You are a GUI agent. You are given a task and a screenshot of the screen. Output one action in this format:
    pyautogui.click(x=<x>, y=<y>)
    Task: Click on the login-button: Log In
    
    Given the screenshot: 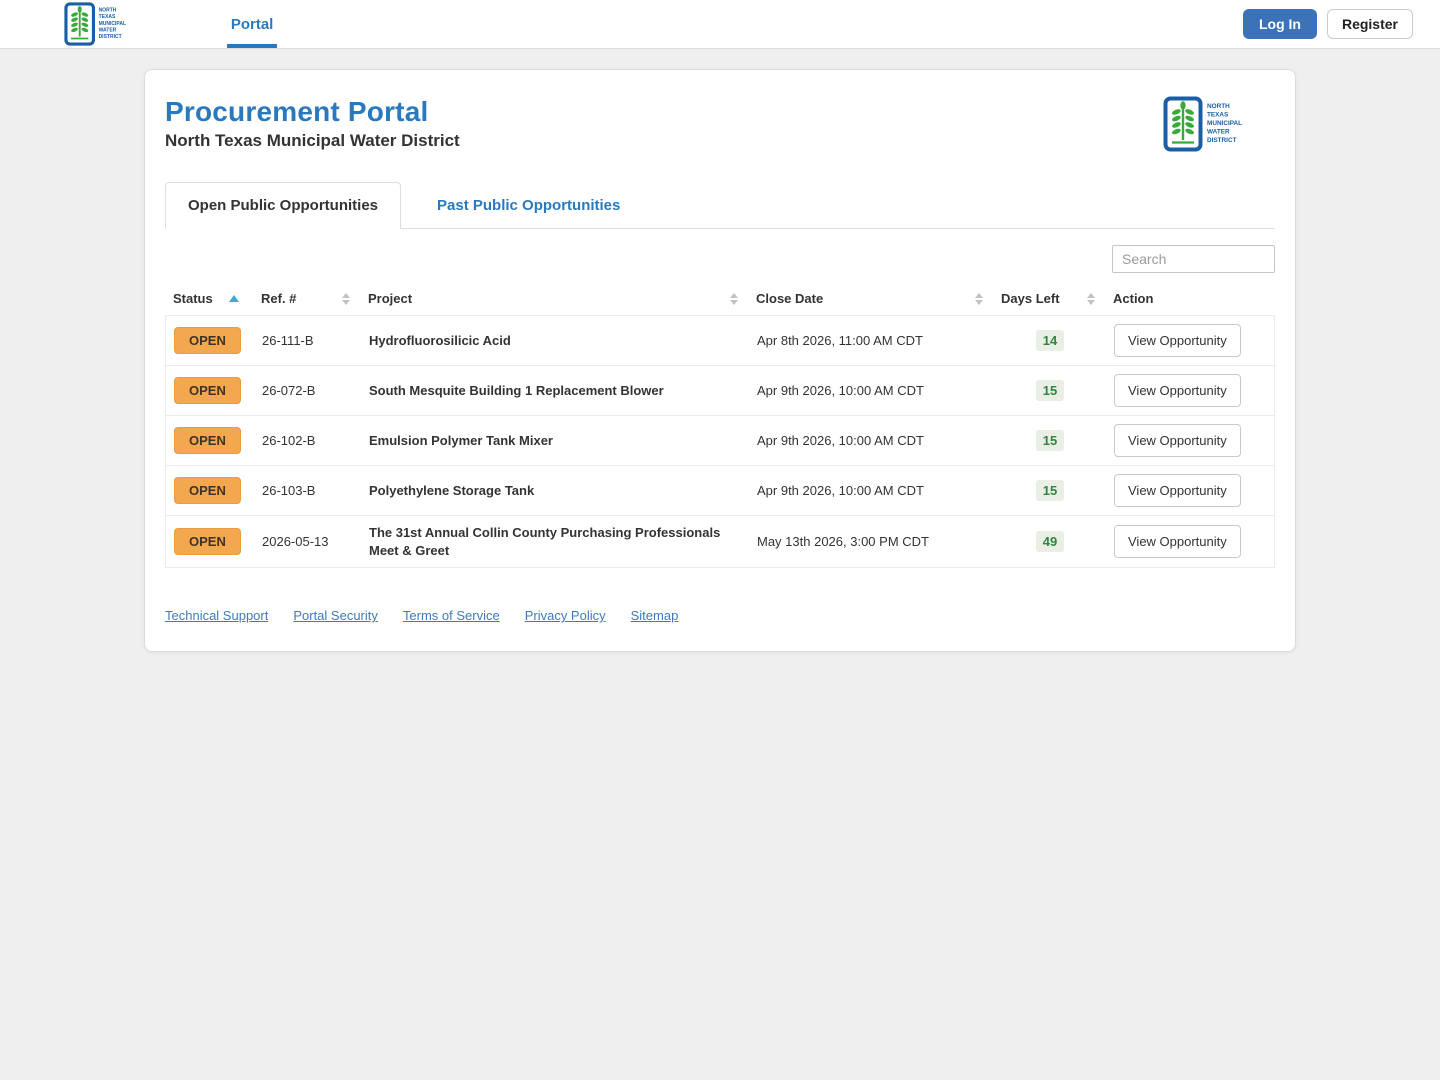 What is the action you would take?
    pyautogui.click(x=1279, y=24)
    